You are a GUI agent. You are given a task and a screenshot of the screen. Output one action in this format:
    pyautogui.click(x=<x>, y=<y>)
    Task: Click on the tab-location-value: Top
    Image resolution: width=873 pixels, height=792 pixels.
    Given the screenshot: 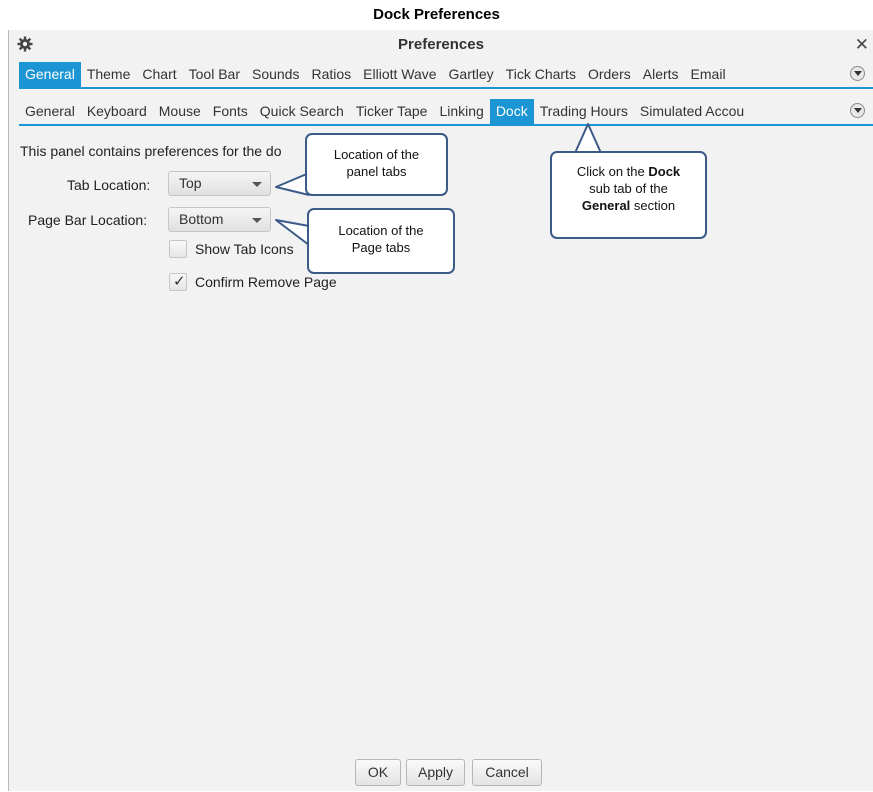 What is the action you would take?
    pyautogui.click(x=190, y=183)
    